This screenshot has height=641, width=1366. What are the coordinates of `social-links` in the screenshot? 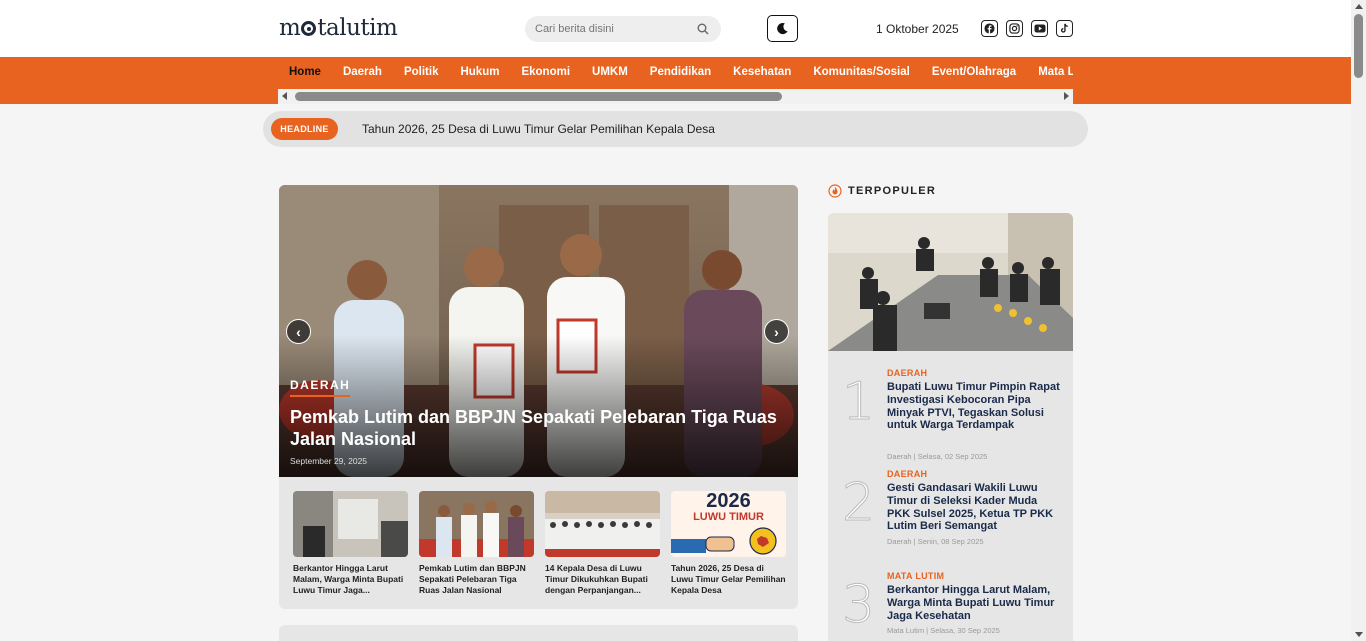 It's located at (1027, 28).